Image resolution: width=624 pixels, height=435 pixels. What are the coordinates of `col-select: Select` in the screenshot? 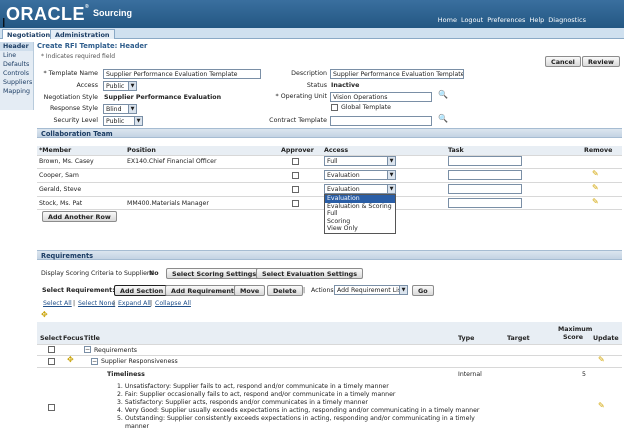 It's located at (51, 338).